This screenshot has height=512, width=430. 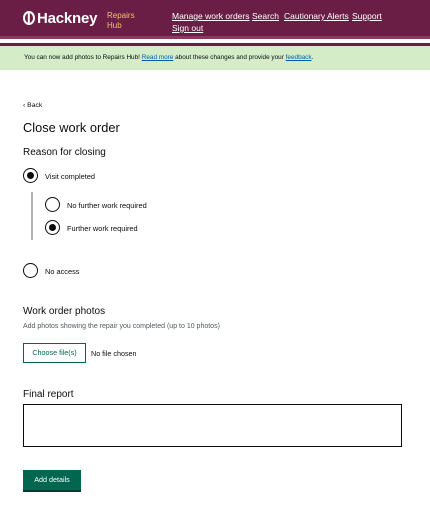 What do you see at coordinates (64, 152) in the screenshot?
I see `reason-heading: Reason for closing` at bounding box center [64, 152].